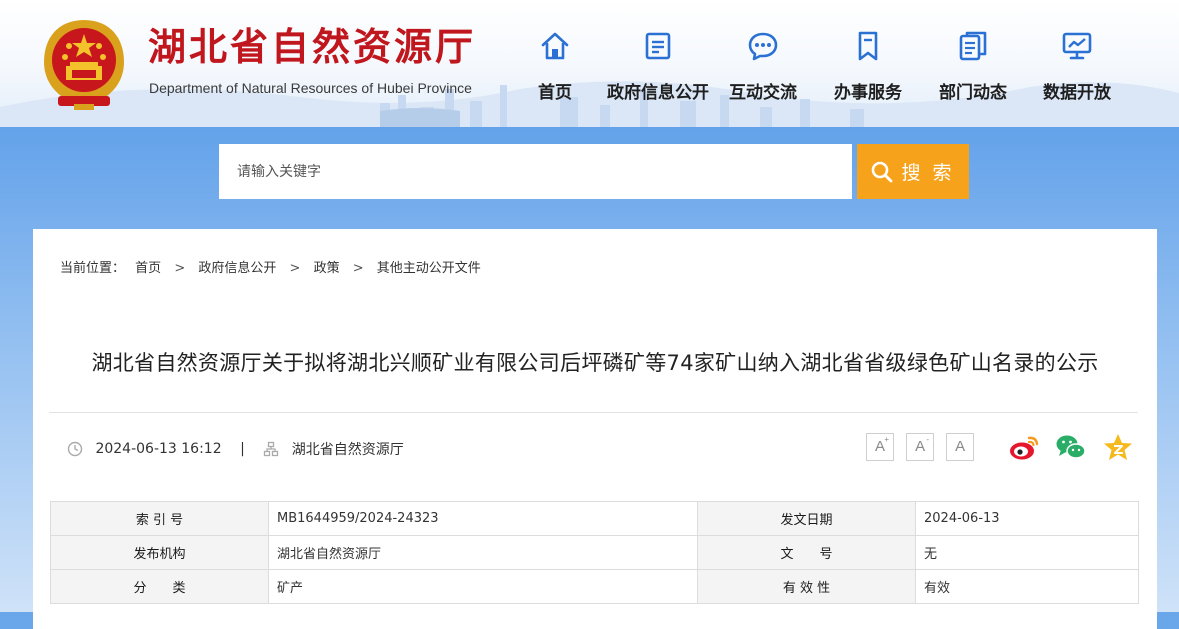 Image resolution: width=1179 pixels, height=629 pixels. I want to click on category-value: 矿产, so click(483, 586).